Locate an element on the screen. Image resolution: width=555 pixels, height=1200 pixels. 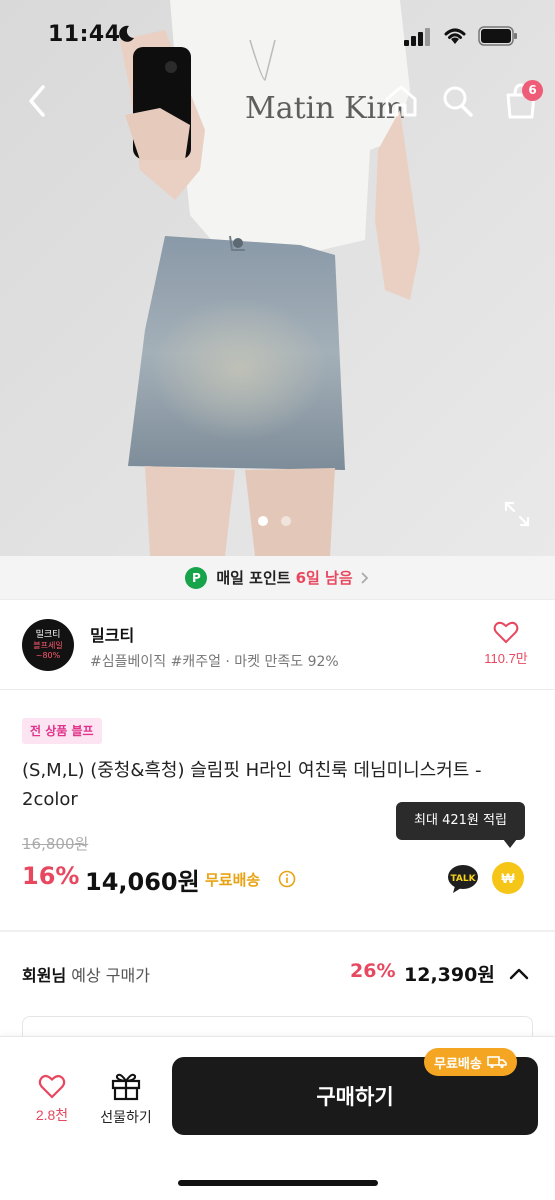
member-price-label: 회원님 예상 구매가 is located at coordinates (86, 974).